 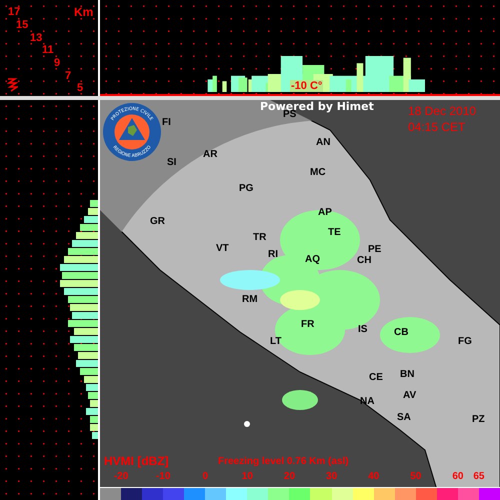 What do you see at coordinates (157, 221) in the screenshot?
I see `city-label: GR` at bounding box center [157, 221].